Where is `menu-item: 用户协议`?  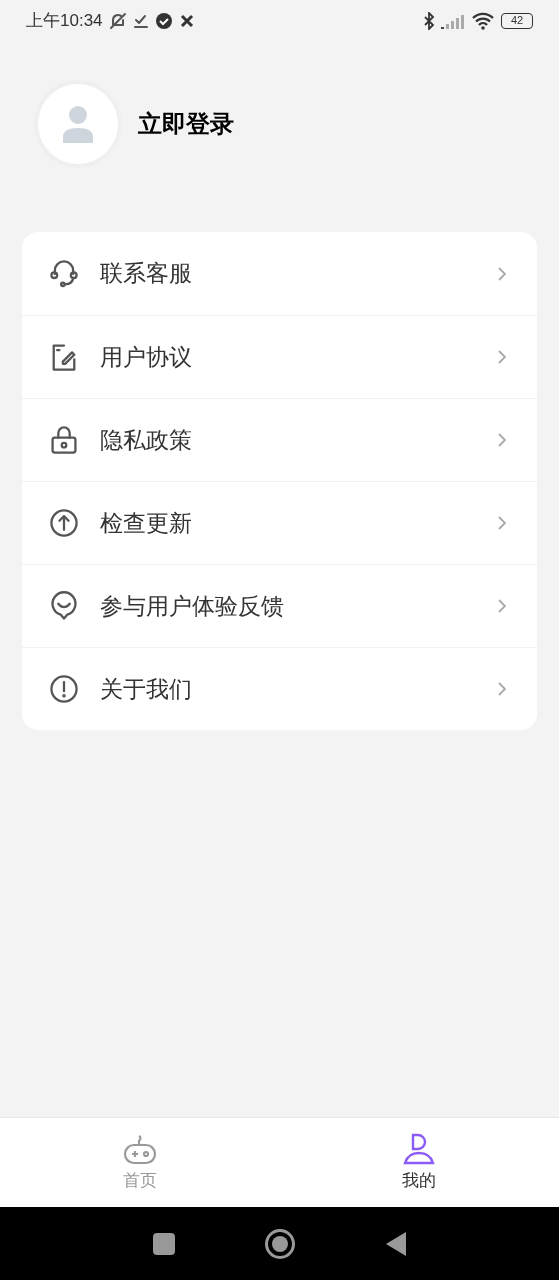 menu-item: 用户协议 is located at coordinates (279, 356).